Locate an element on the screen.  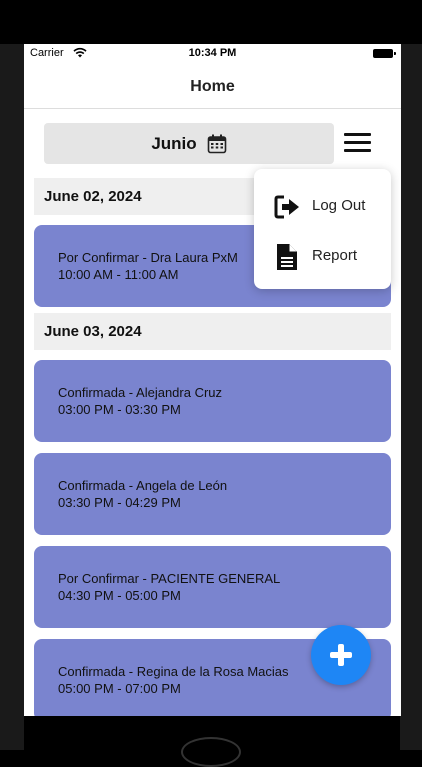
report-menu-item: Report is located at coordinates (322, 255).